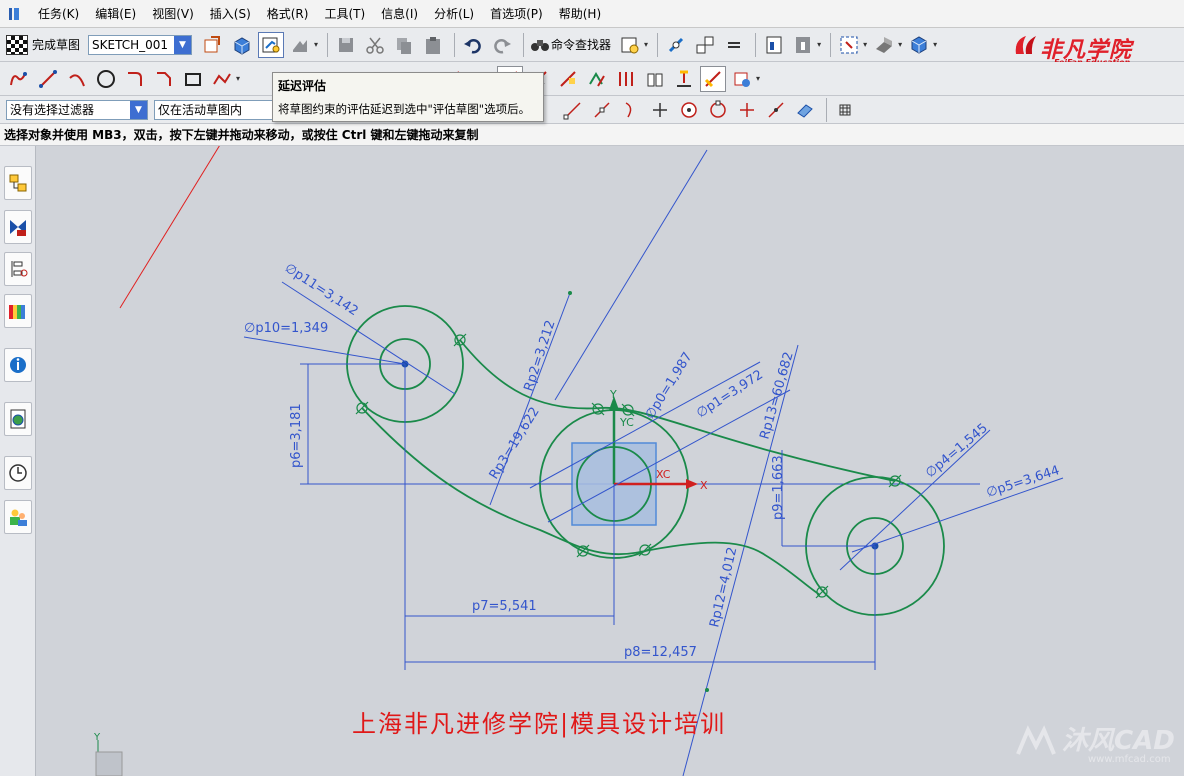  I want to click on create-inferred-button, so click(684, 79).